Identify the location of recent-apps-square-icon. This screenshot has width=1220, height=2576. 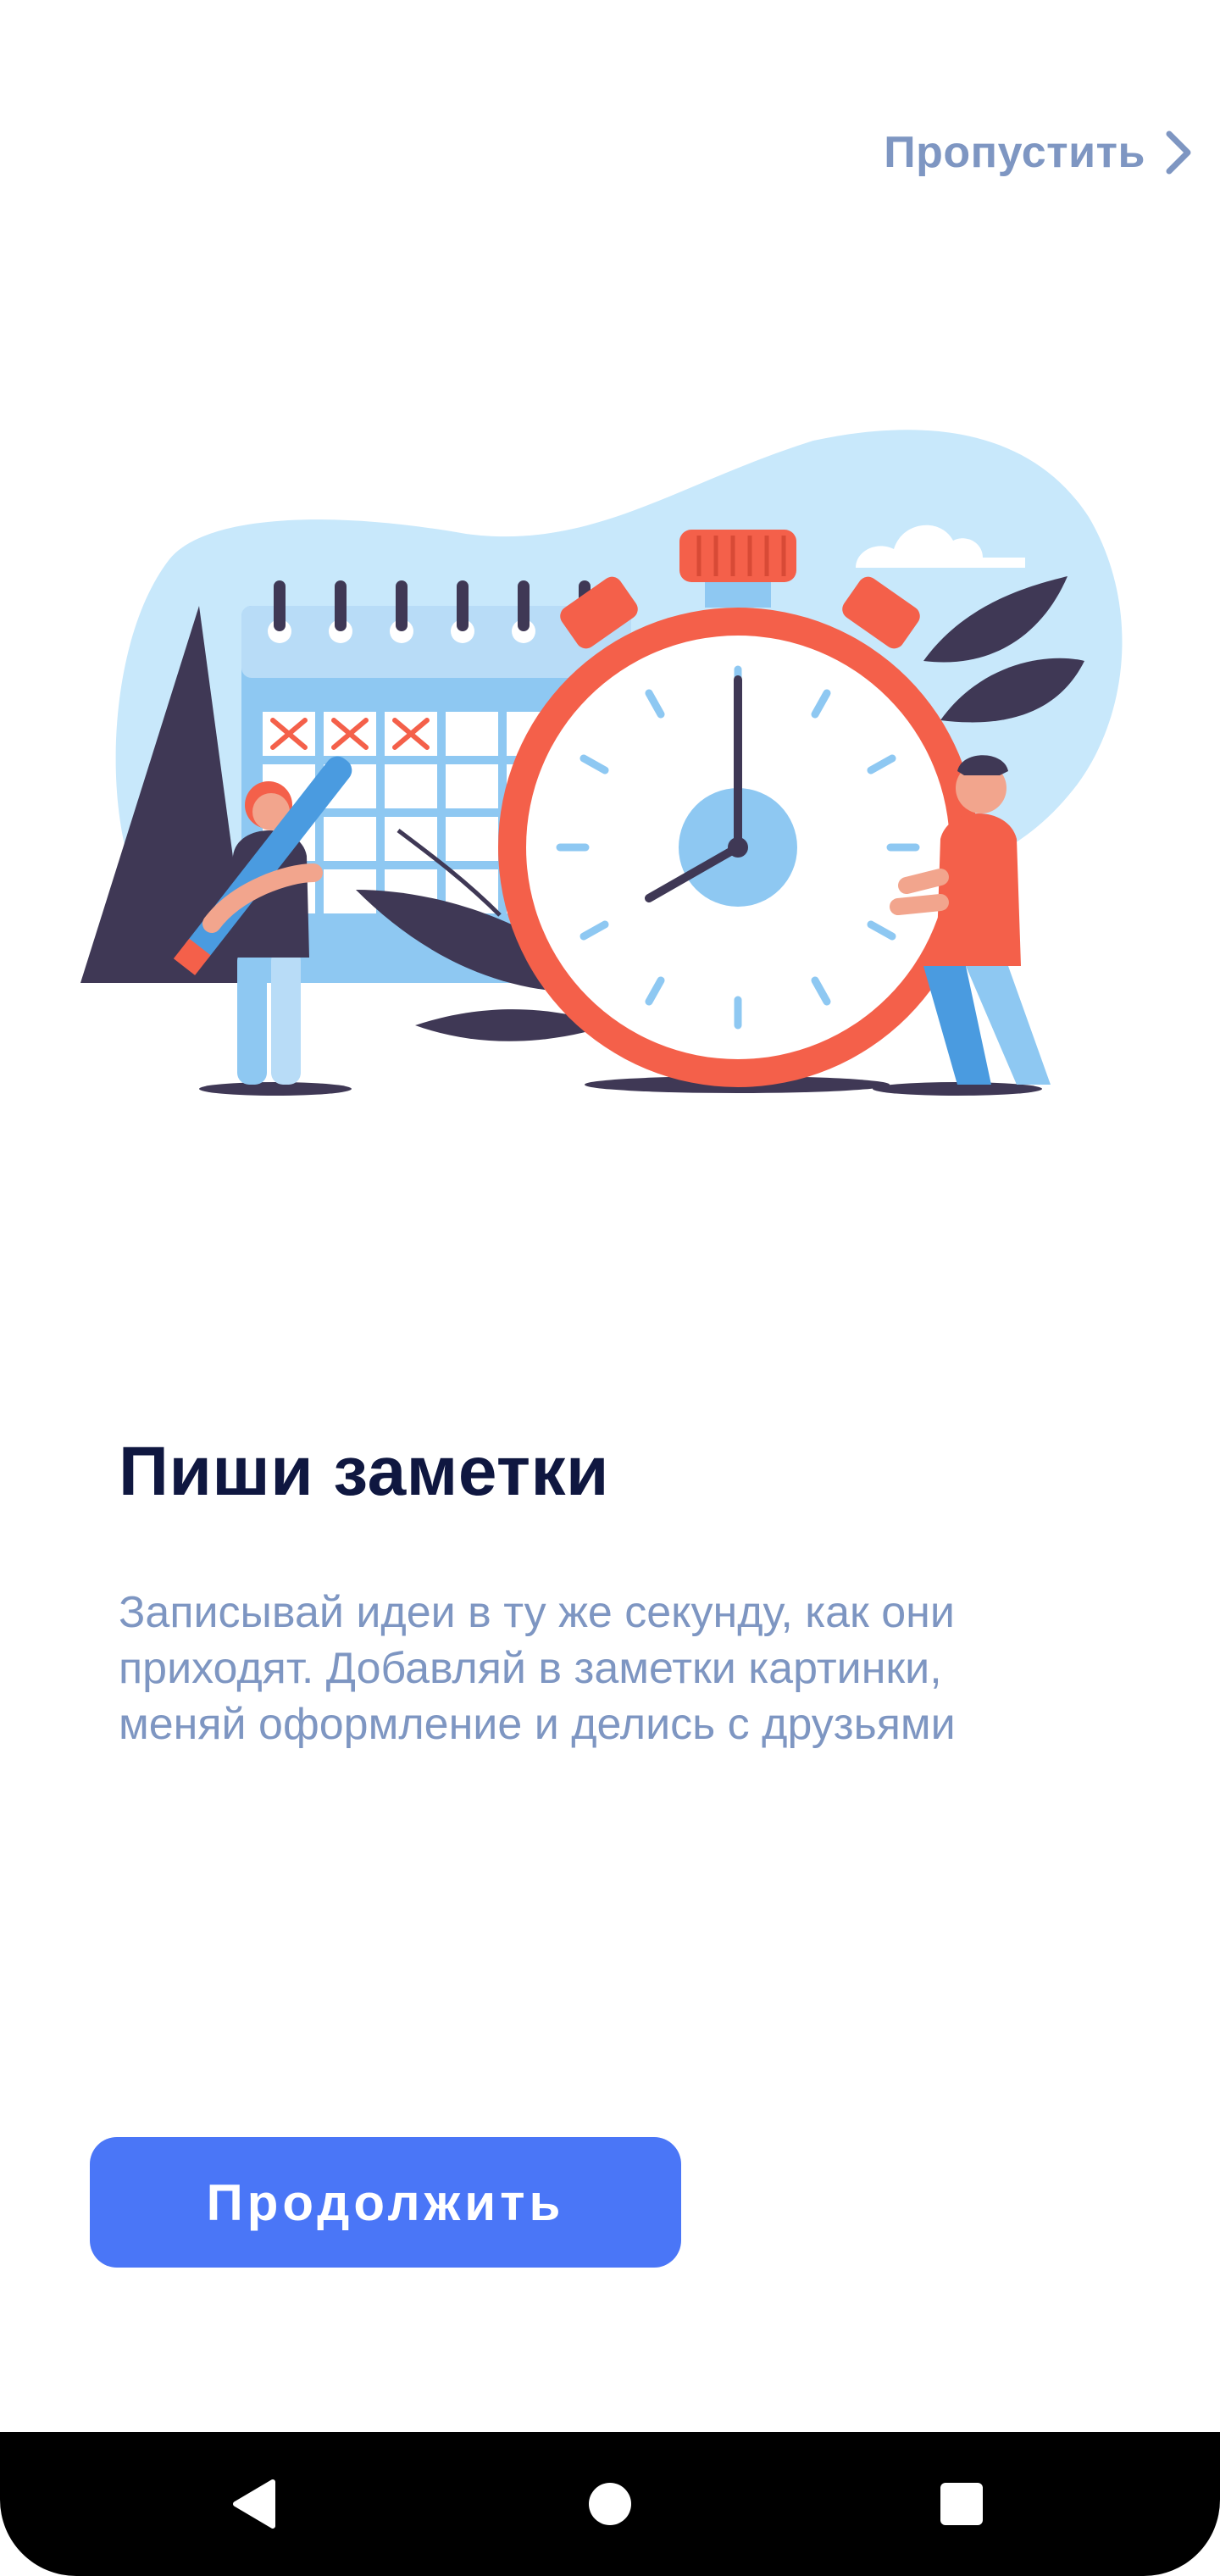
(961, 2504).